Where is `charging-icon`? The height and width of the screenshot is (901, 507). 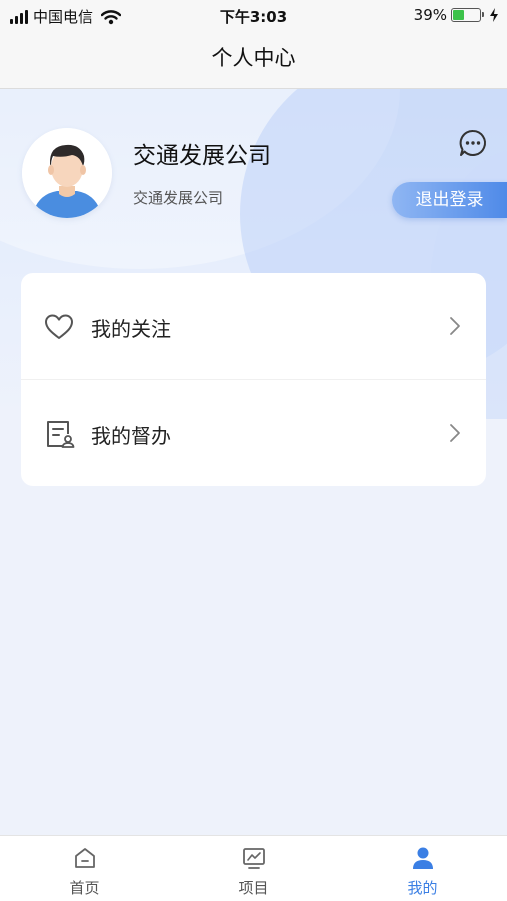
charging-icon is located at coordinates (494, 15).